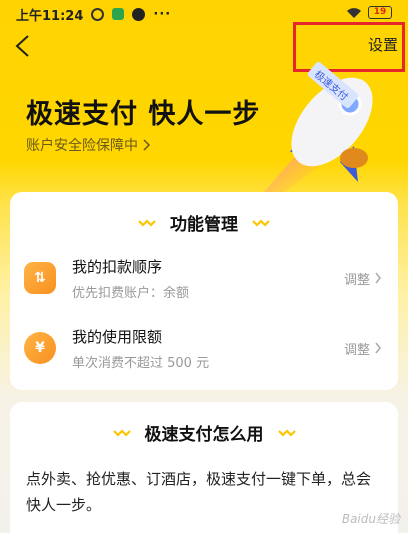 Image resolution: width=408 pixels, height=533 pixels. What do you see at coordinates (139, 14) in the screenshot?
I see `qq-icon` at bounding box center [139, 14].